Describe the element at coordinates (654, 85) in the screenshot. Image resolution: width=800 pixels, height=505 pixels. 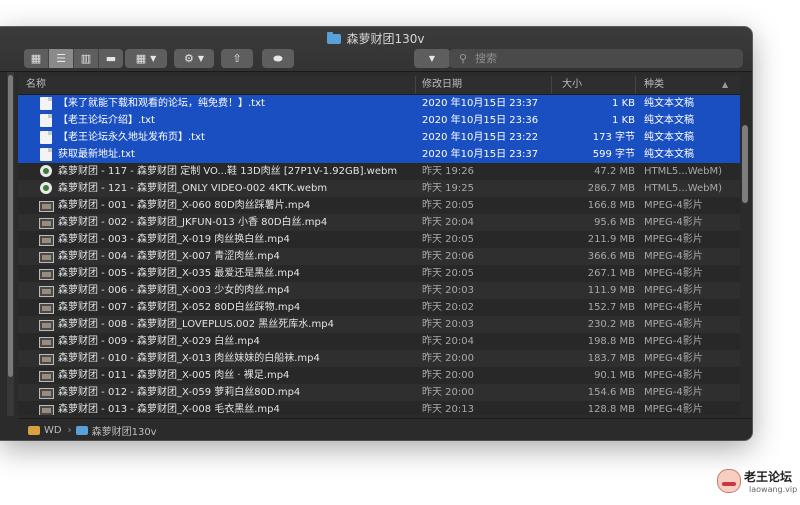
I see `column-kind: 种类` at that location.